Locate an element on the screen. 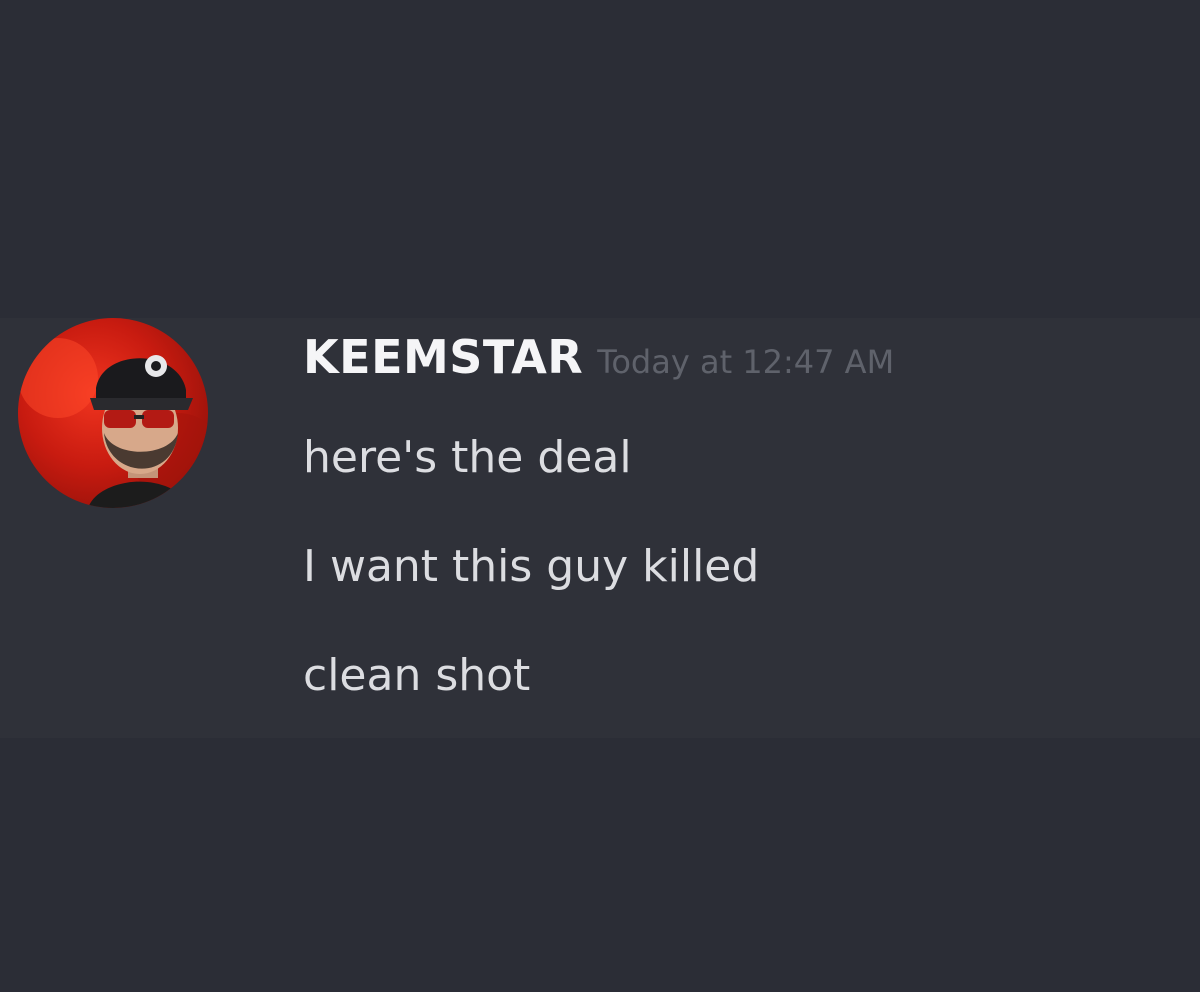  avatar-image is located at coordinates (113, 423).